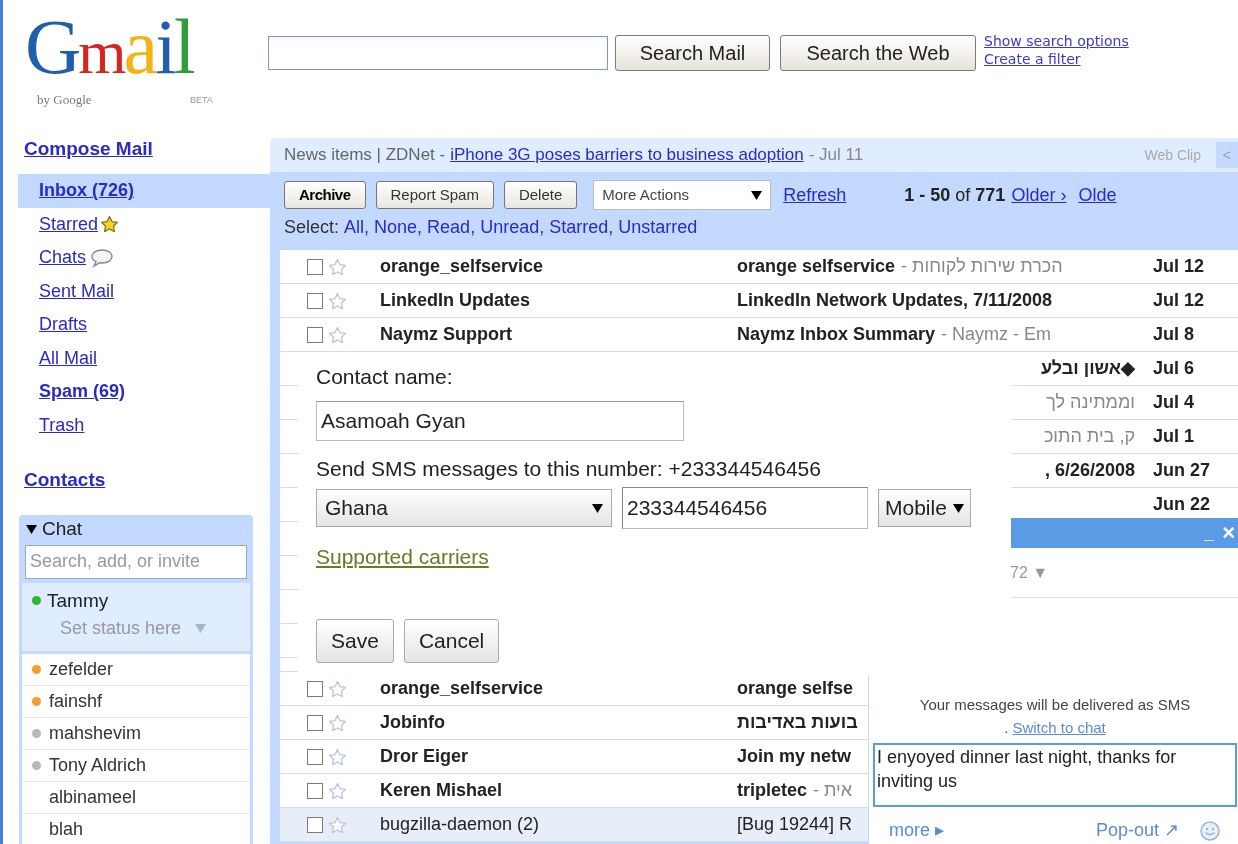 Image resolution: width=1238 pixels, height=844 pixels. Describe the element at coordinates (1174, 436) in the screenshot. I see `date-text: Jul 1` at that location.